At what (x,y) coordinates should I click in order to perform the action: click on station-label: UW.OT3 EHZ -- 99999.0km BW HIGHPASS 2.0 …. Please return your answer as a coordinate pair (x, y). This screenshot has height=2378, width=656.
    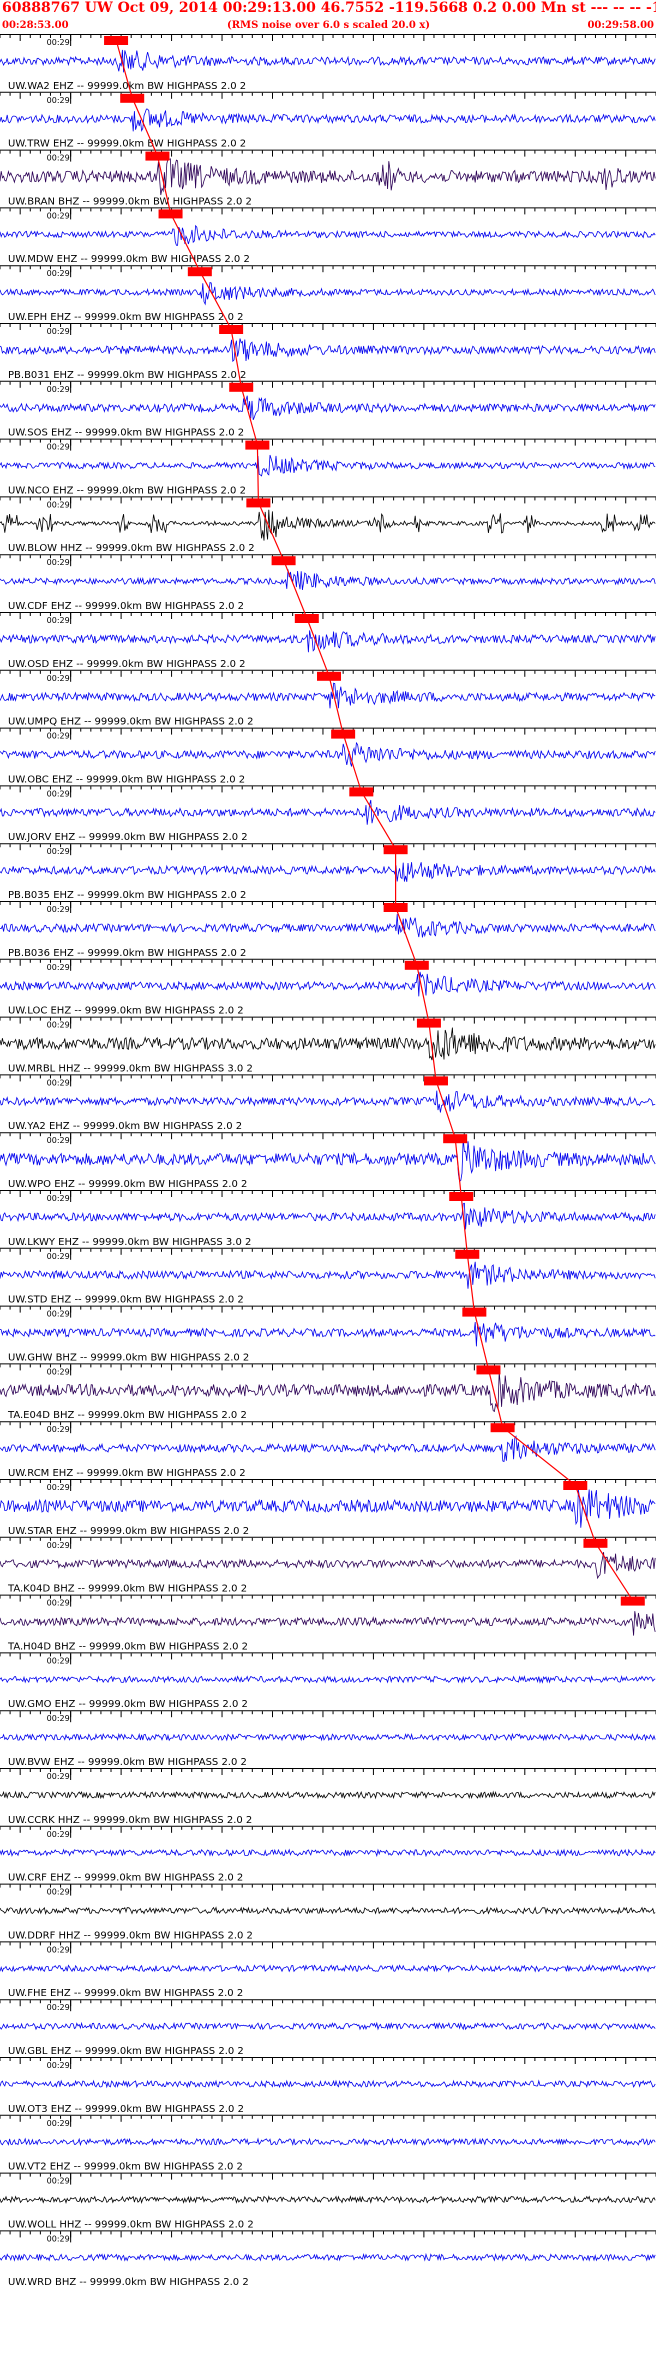
    Looking at the image, I should click on (126, 2109).